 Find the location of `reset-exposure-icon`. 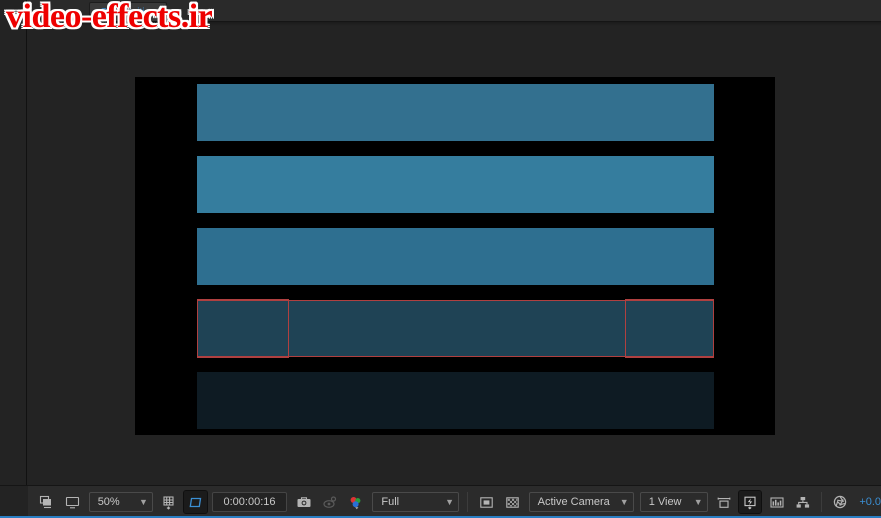

reset-exposure-icon is located at coordinates (840, 502).